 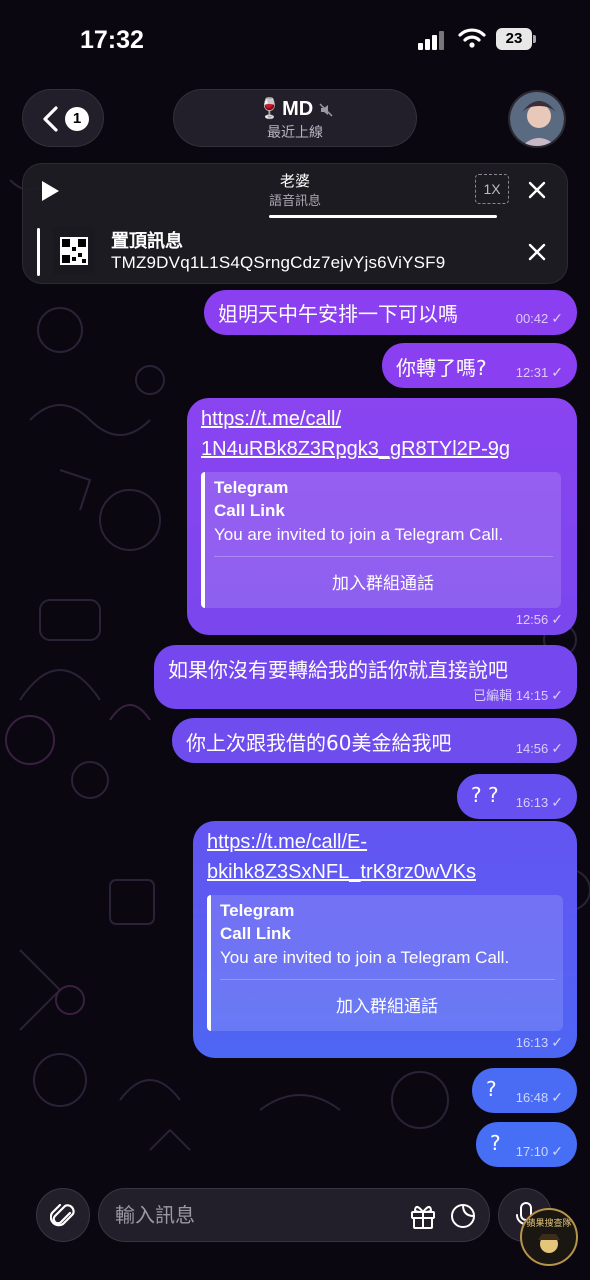 I want to click on message-bubble: 姐明天中午安排一下可以嗎 00:42 ✓, so click(x=390, y=312).